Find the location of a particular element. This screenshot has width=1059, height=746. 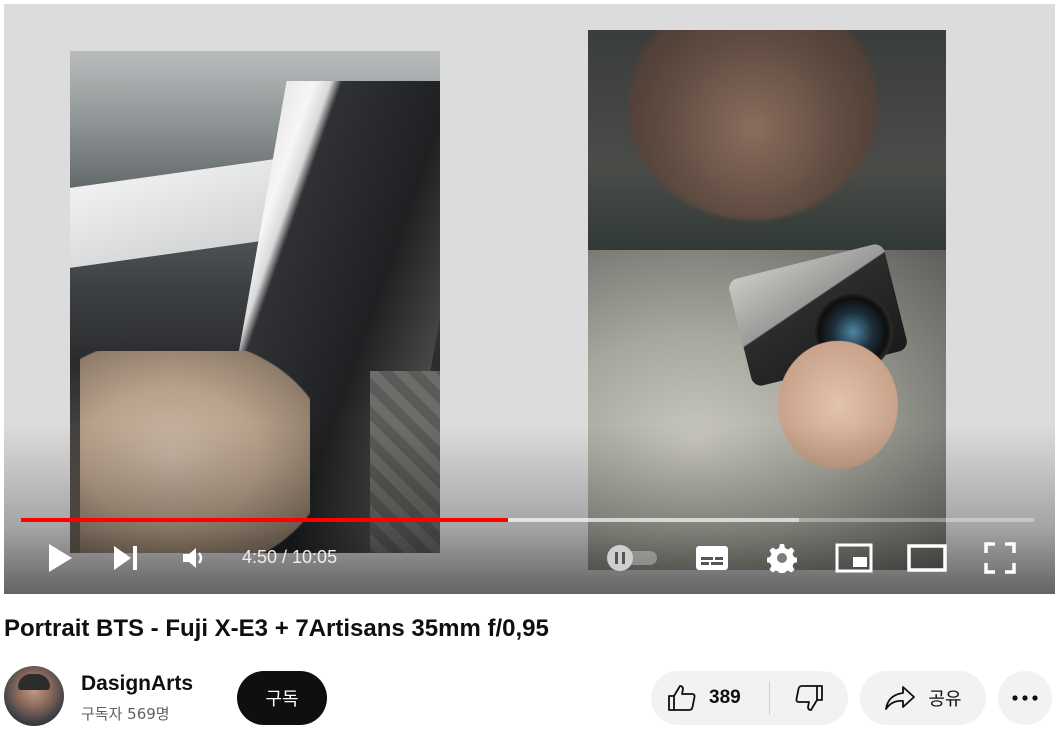

like-button: 389 is located at coordinates (710, 698).